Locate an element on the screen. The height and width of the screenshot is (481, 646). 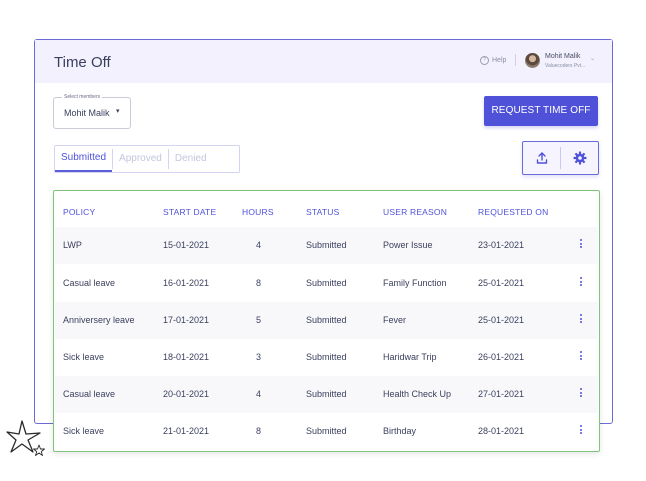
members-select: Select members Mohit Malik ▾ is located at coordinates (92, 111).